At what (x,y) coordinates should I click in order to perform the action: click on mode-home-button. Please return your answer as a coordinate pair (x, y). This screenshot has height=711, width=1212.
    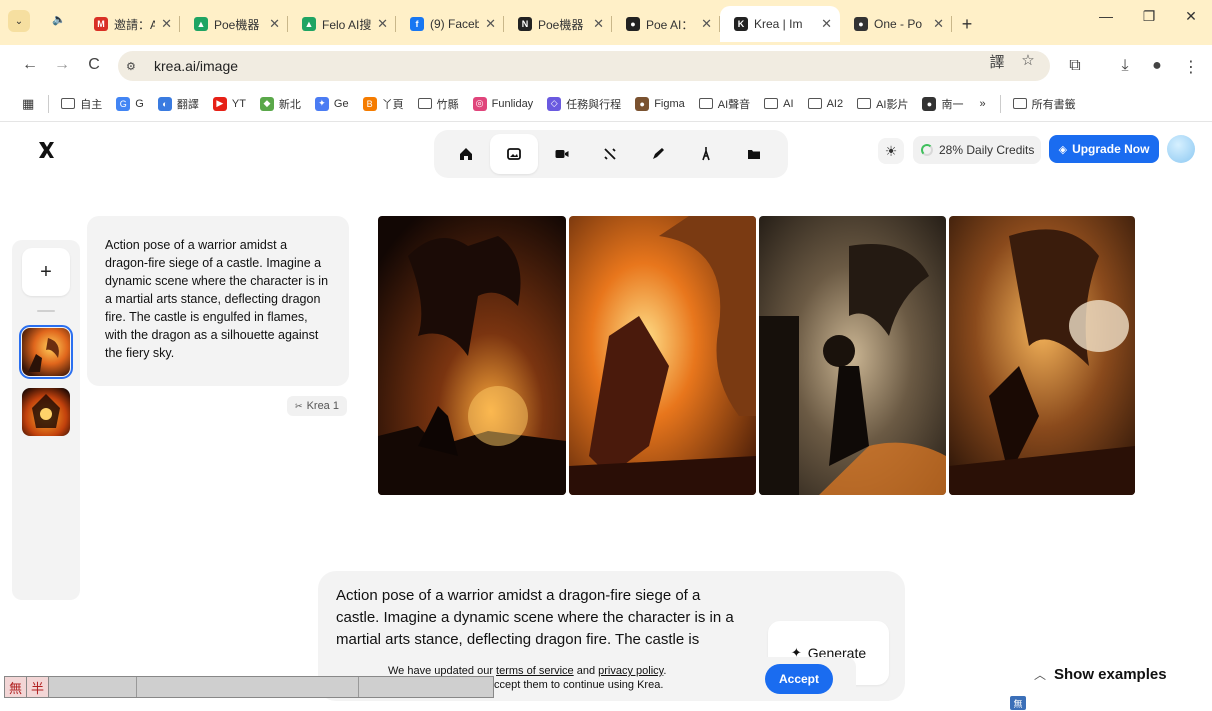
    Looking at the image, I should click on (466, 154).